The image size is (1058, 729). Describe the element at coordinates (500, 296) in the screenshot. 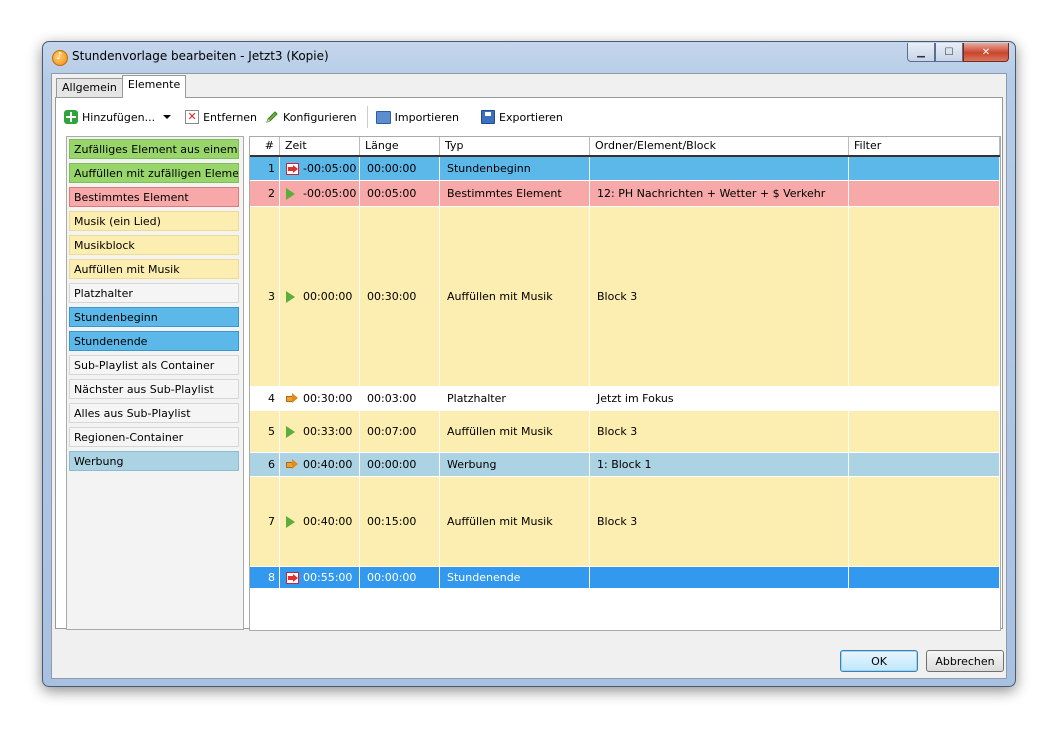

I see `cell-typ-text: Auffüllen mit Musik` at that location.